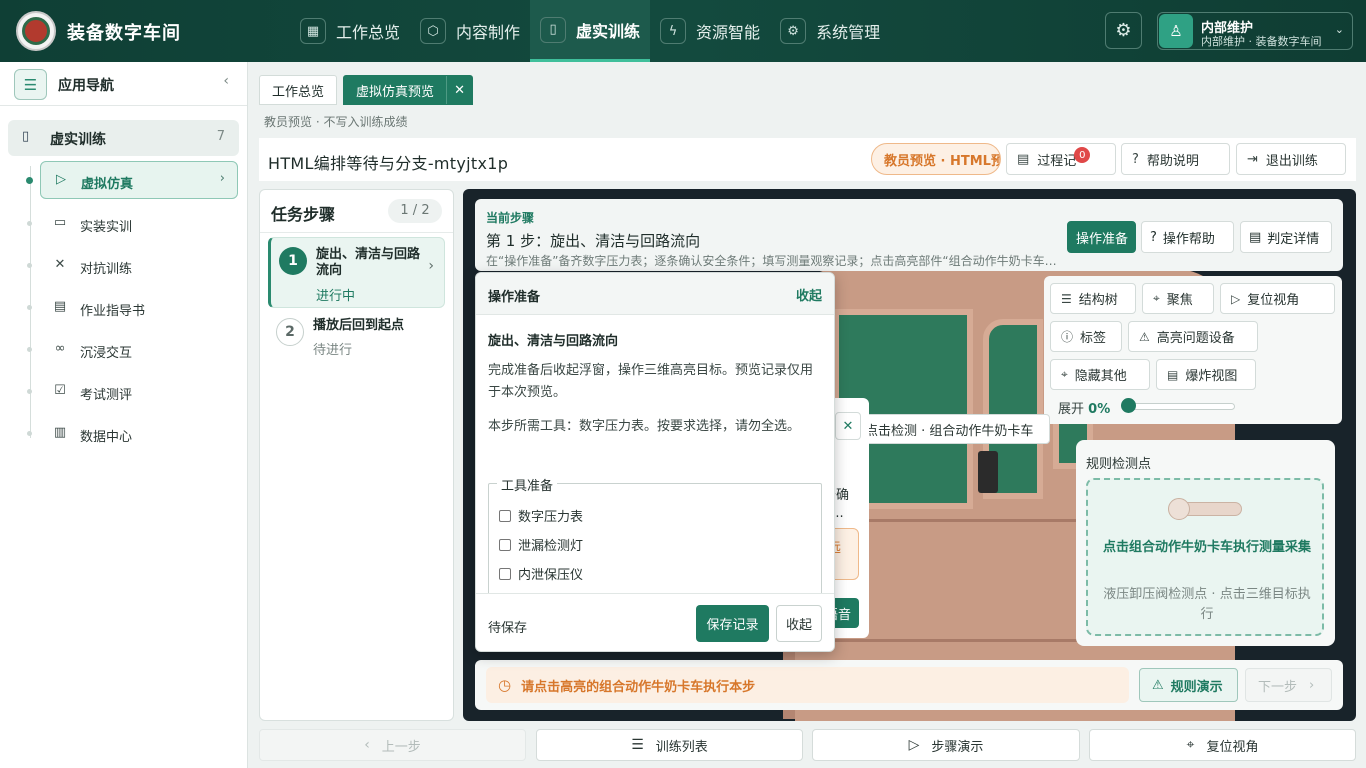 The height and width of the screenshot is (768, 1366). Describe the element at coordinates (1207, 604) in the screenshot. I see `rule-sub-text: 液压卸压阀检测点 · 点击三维目标执行` at that location.